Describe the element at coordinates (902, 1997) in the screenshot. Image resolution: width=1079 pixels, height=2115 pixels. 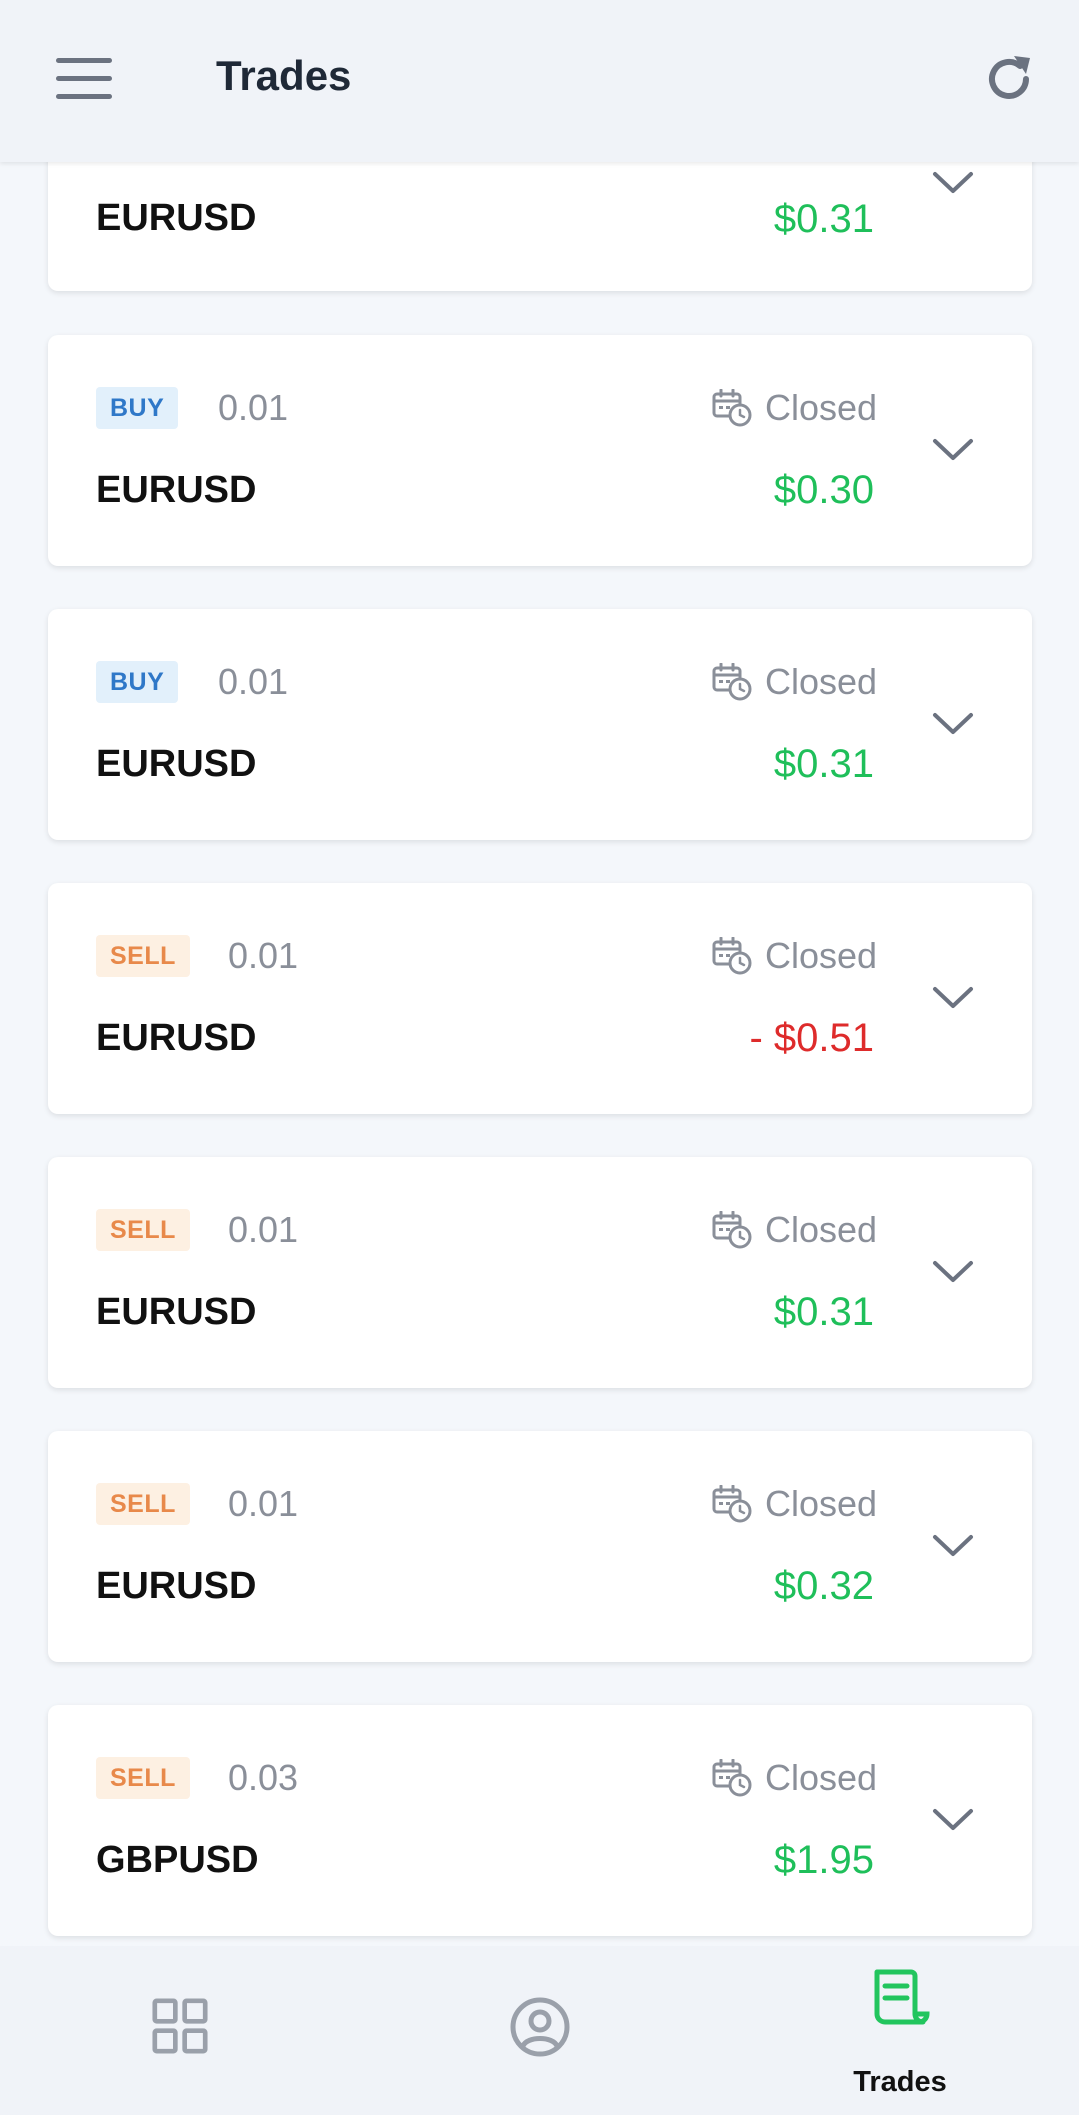
I see `trades-receipt-icon` at that location.